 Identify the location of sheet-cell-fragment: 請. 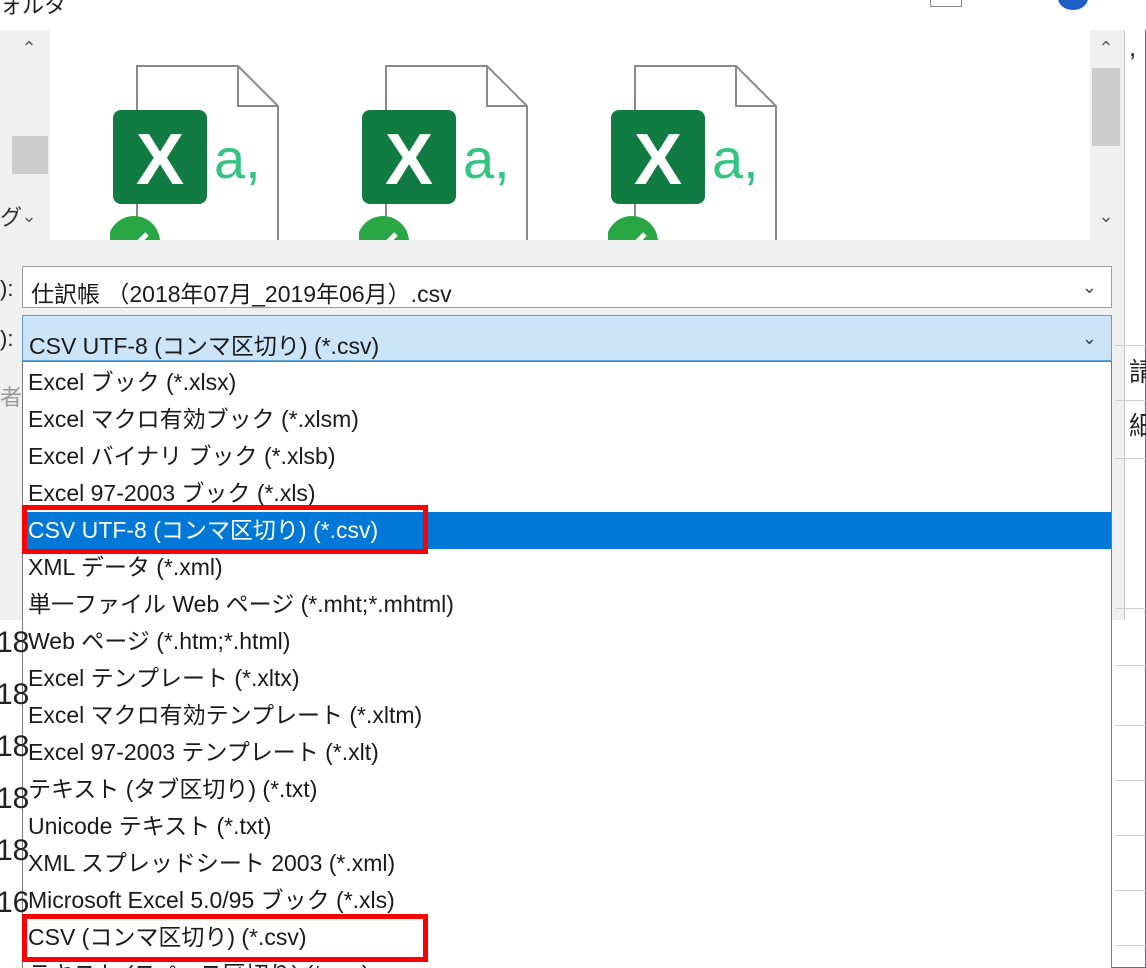
(1137, 372).